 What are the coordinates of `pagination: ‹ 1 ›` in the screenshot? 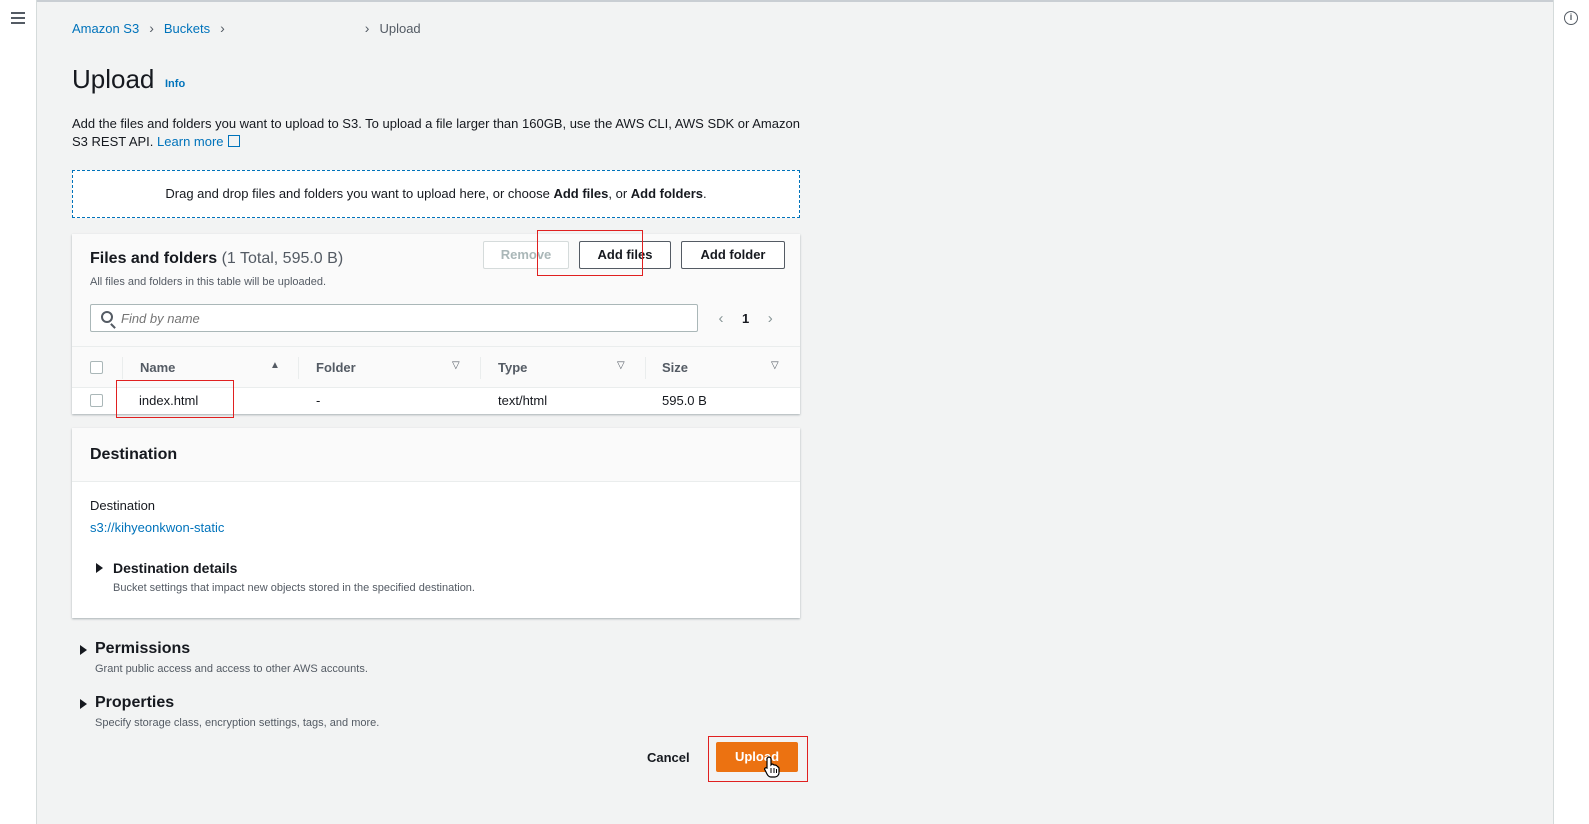 It's located at (745, 318).